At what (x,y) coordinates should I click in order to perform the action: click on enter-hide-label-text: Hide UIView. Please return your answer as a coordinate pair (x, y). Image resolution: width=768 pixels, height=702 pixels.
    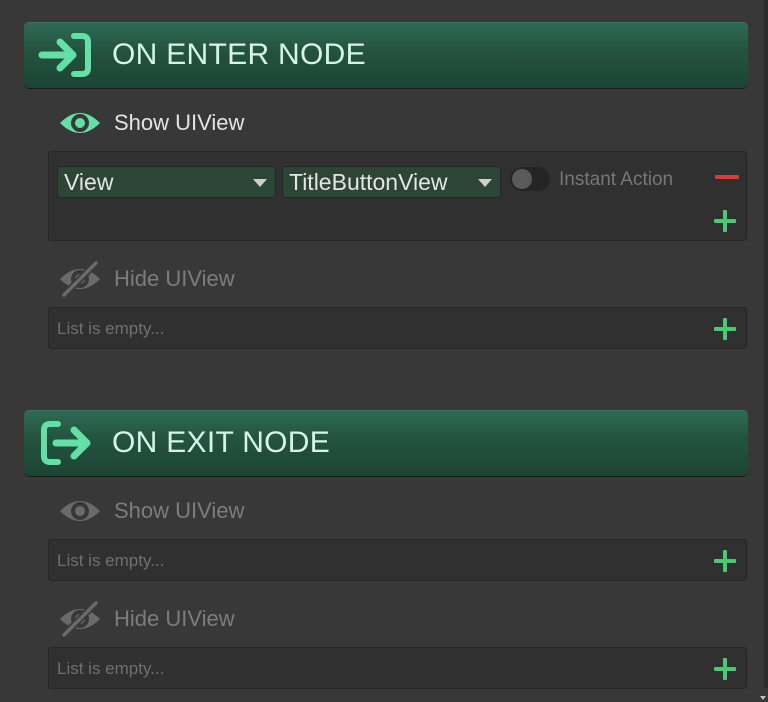
    Looking at the image, I should click on (174, 278).